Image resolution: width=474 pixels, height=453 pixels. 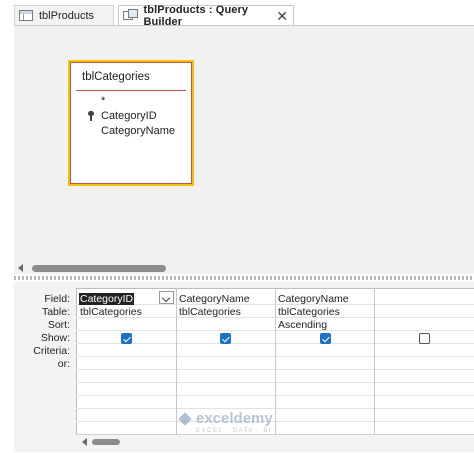 What do you see at coordinates (210, 312) in the screenshot?
I see `grid-cell-table-2: tblCategories` at bounding box center [210, 312].